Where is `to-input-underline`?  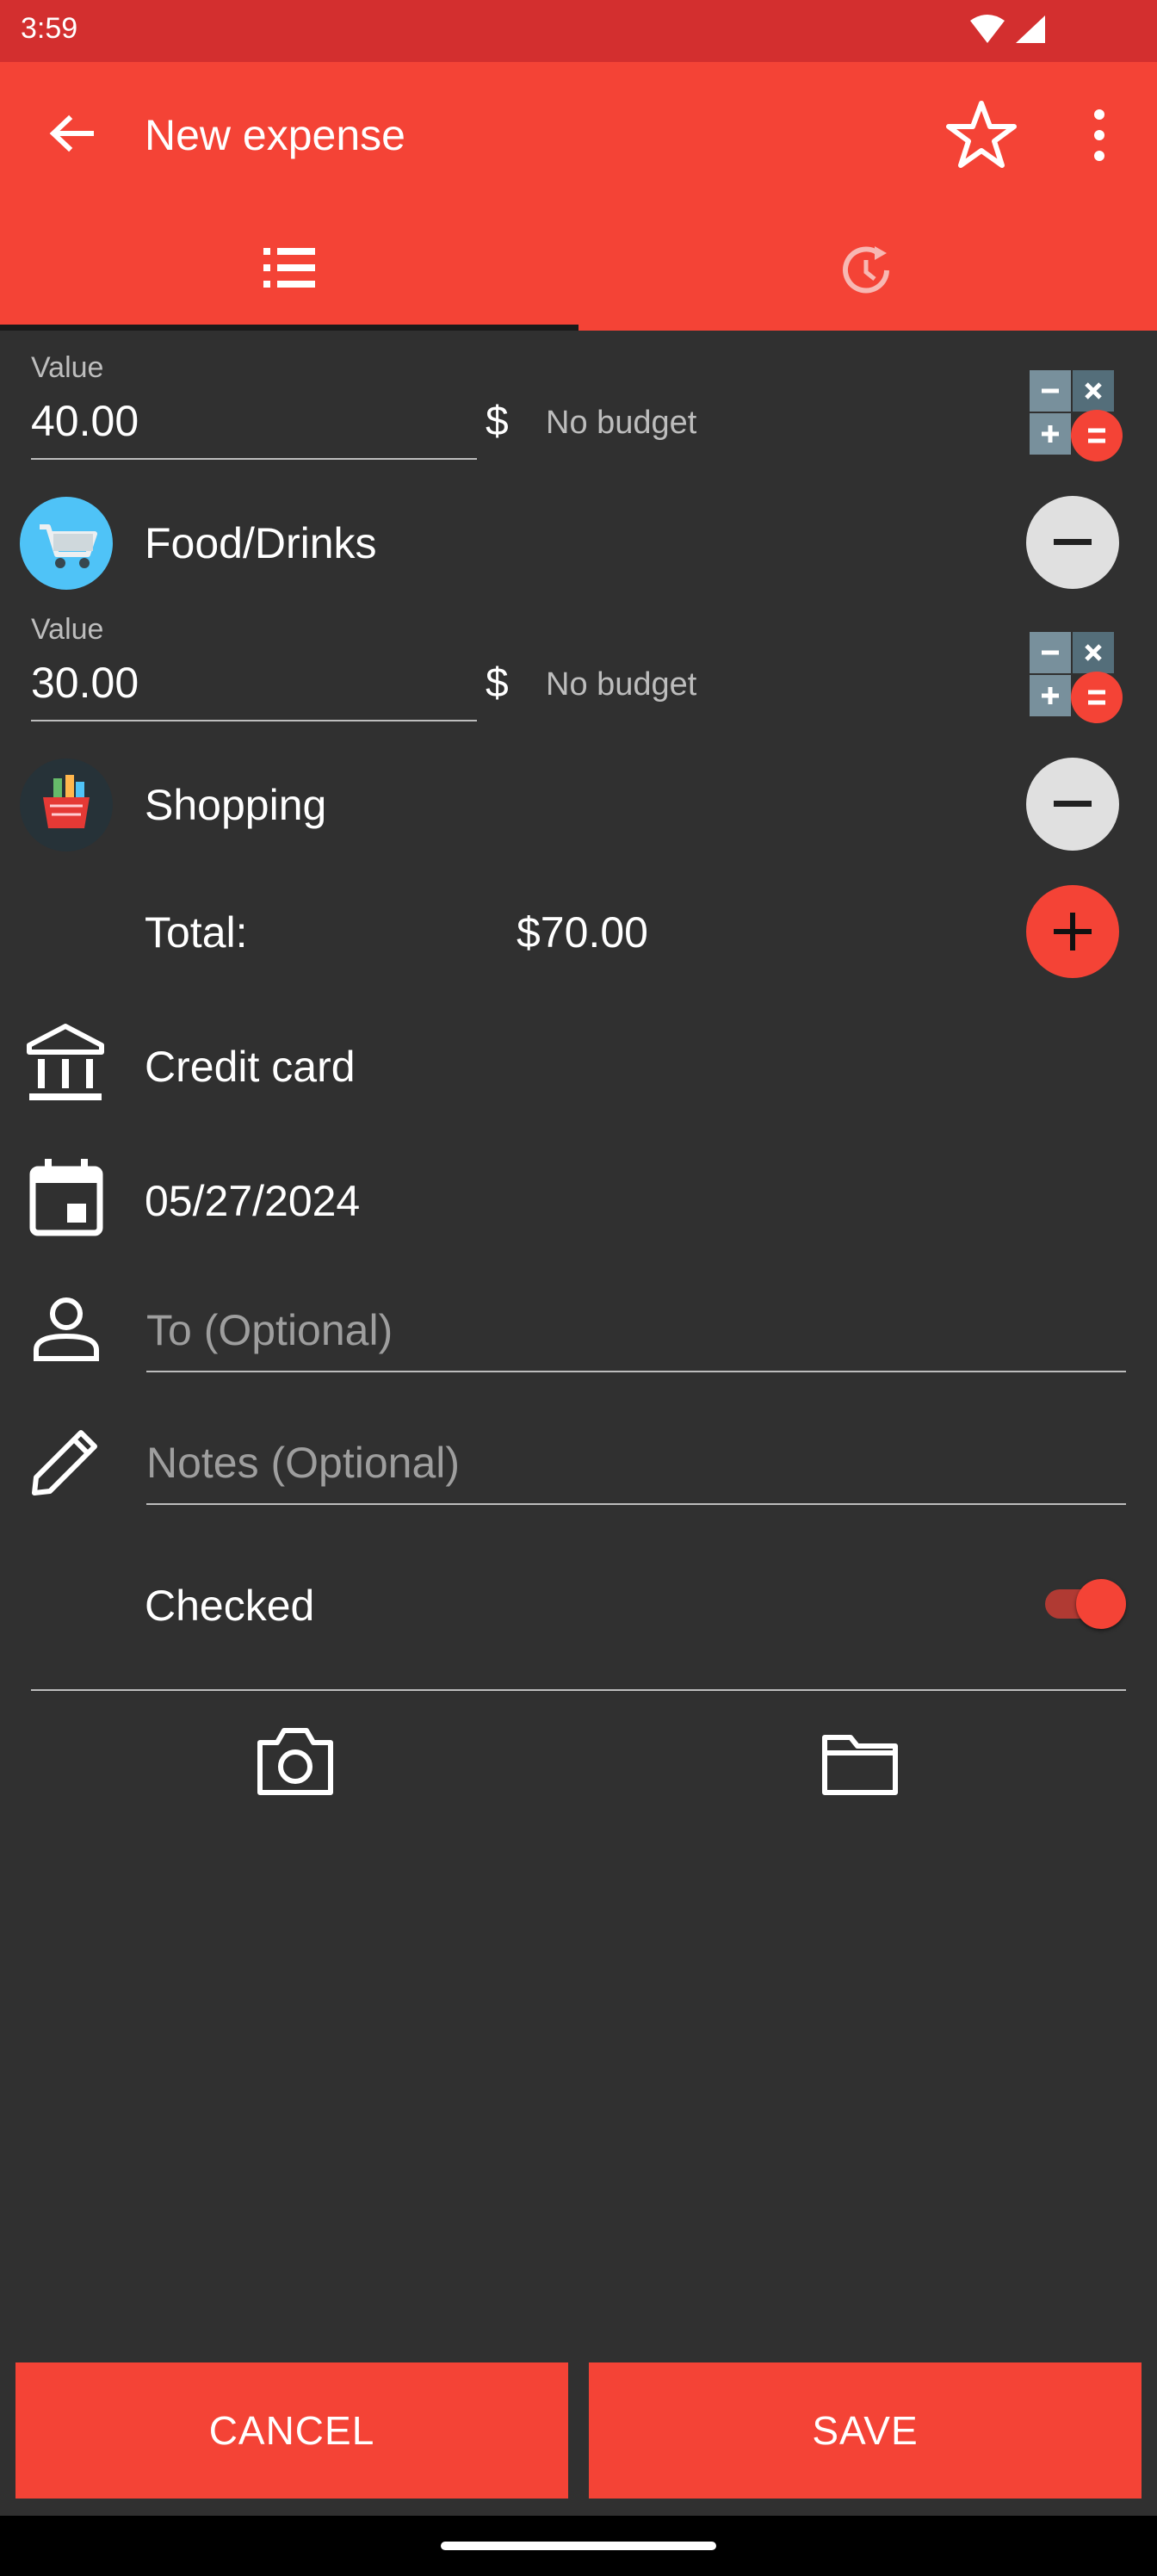
to-input-underline is located at coordinates (636, 1372).